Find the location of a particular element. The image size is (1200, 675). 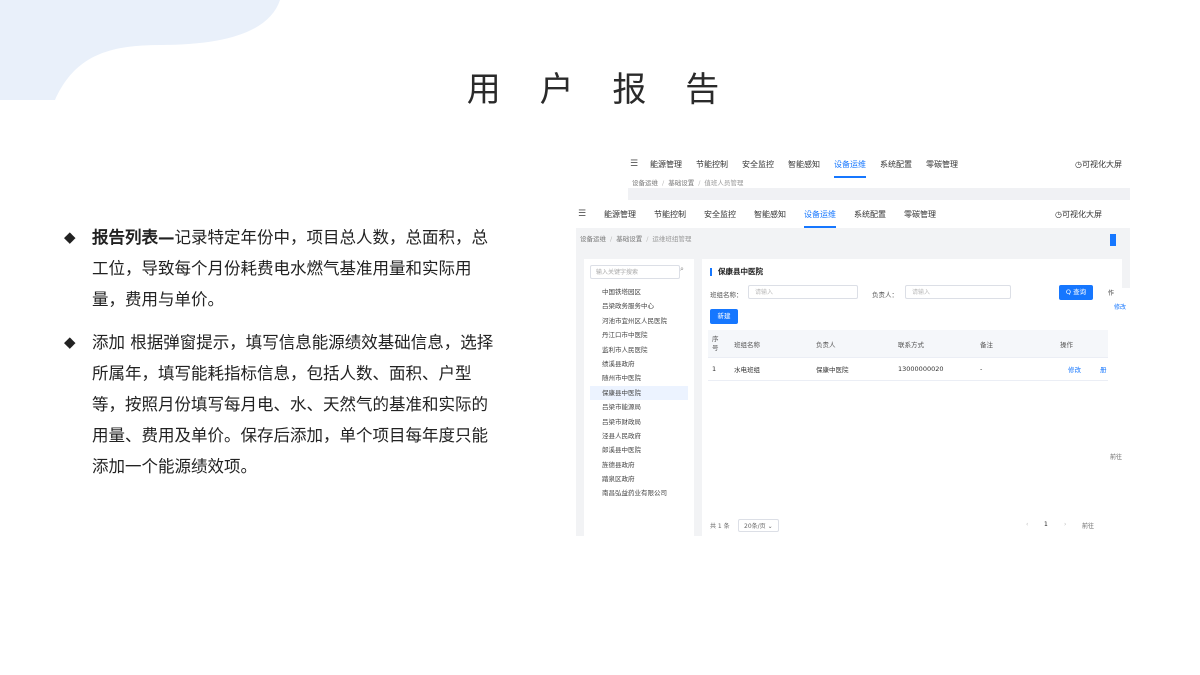

cell-note: - is located at coordinates (981, 369).